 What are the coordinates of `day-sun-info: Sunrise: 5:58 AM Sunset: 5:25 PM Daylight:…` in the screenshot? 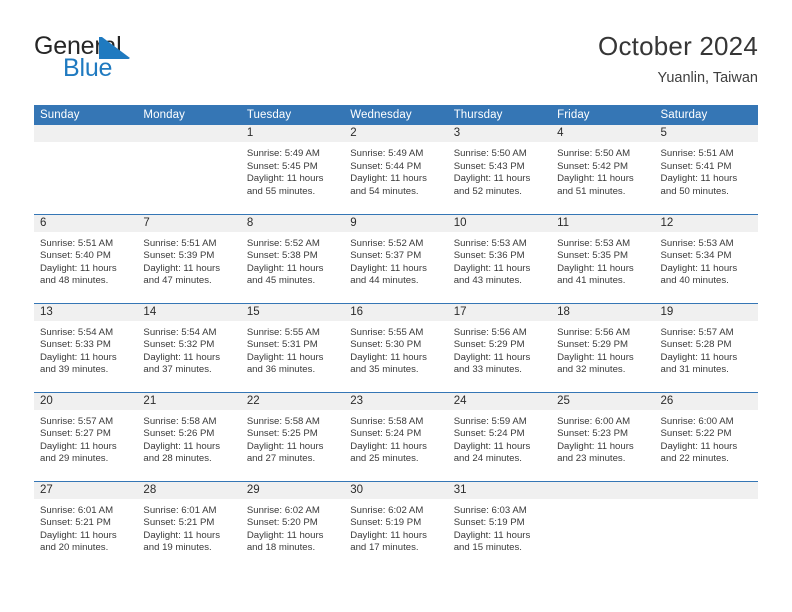 It's located at (292, 438).